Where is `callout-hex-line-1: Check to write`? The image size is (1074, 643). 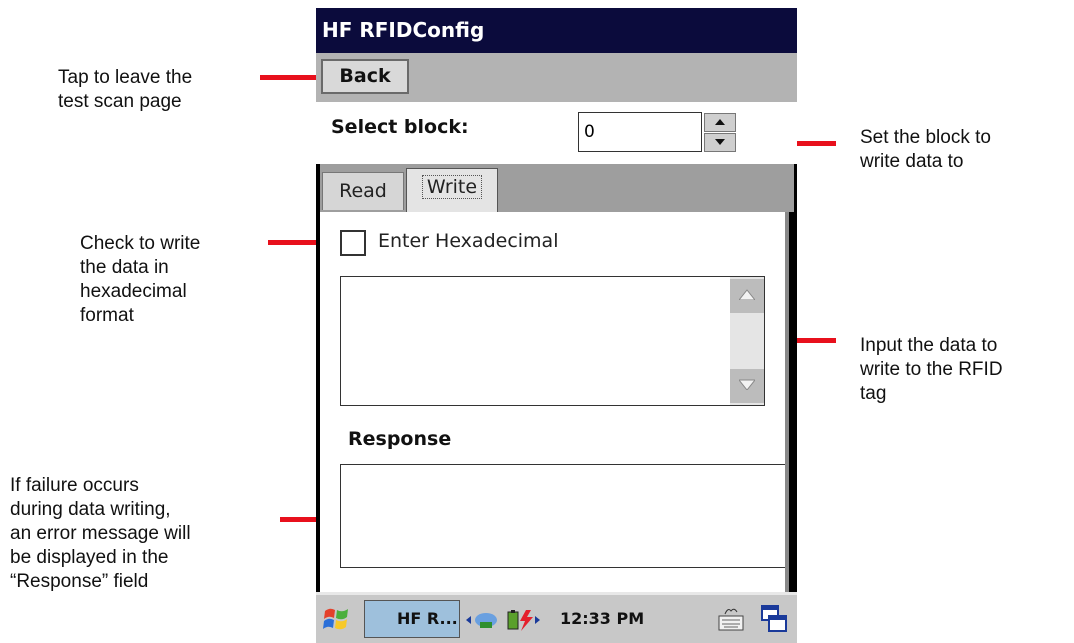
callout-hex-line-1: Check to write is located at coordinates (140, 243).